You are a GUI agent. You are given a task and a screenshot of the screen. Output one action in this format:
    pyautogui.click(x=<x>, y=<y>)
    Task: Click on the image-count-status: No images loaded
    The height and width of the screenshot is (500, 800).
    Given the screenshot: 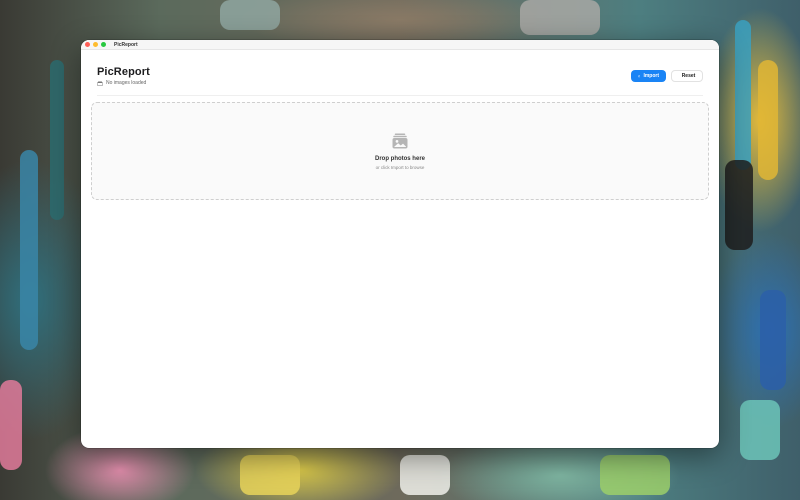 What is the action you would take?
    pyautogui.click(x=126, y=83)
    